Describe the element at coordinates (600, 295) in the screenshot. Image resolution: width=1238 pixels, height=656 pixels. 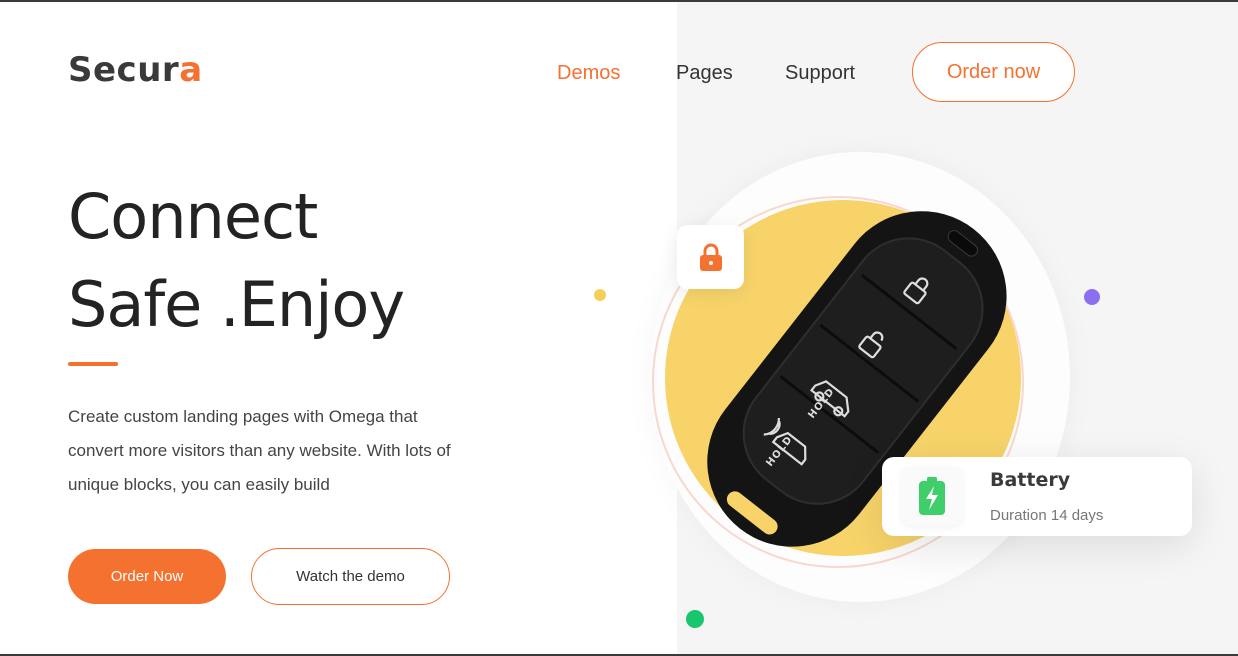
I see `decor-dot-yellow` at that location.